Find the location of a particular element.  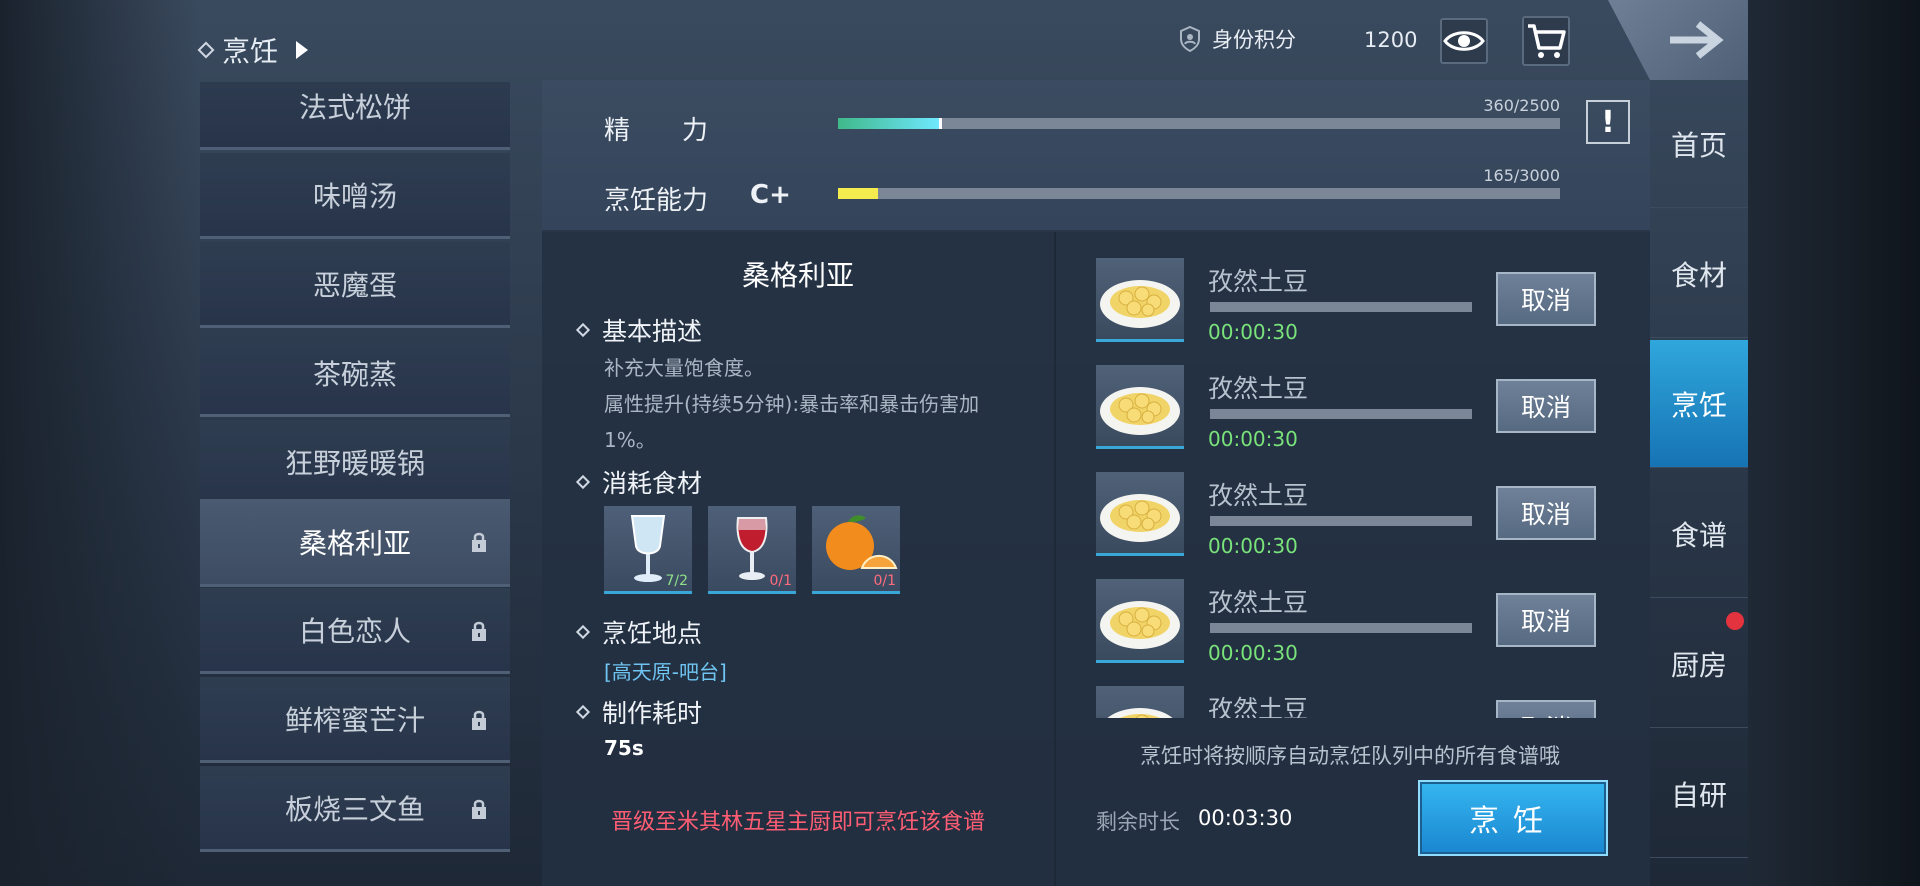

section-location: 烹饪地点 is located at coordinates (639, 632).